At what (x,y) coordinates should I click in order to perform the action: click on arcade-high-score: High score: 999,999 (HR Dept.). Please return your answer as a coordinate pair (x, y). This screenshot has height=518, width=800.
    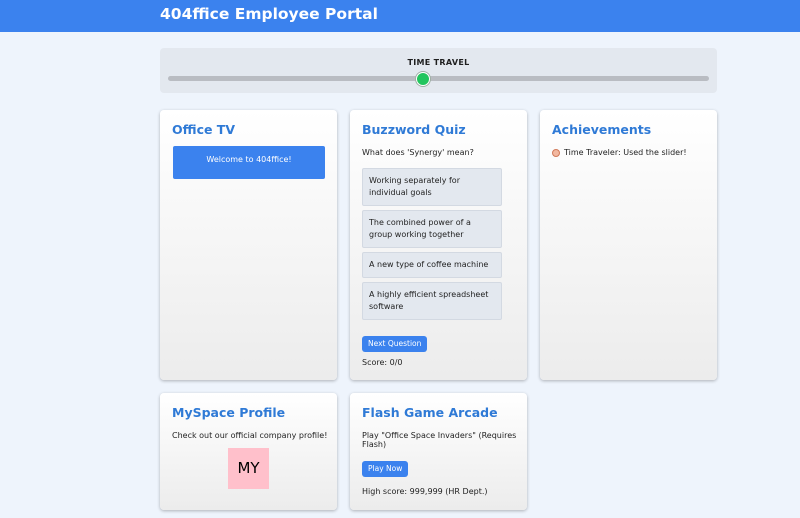
    Looking at the image, I should click on (425, 491).